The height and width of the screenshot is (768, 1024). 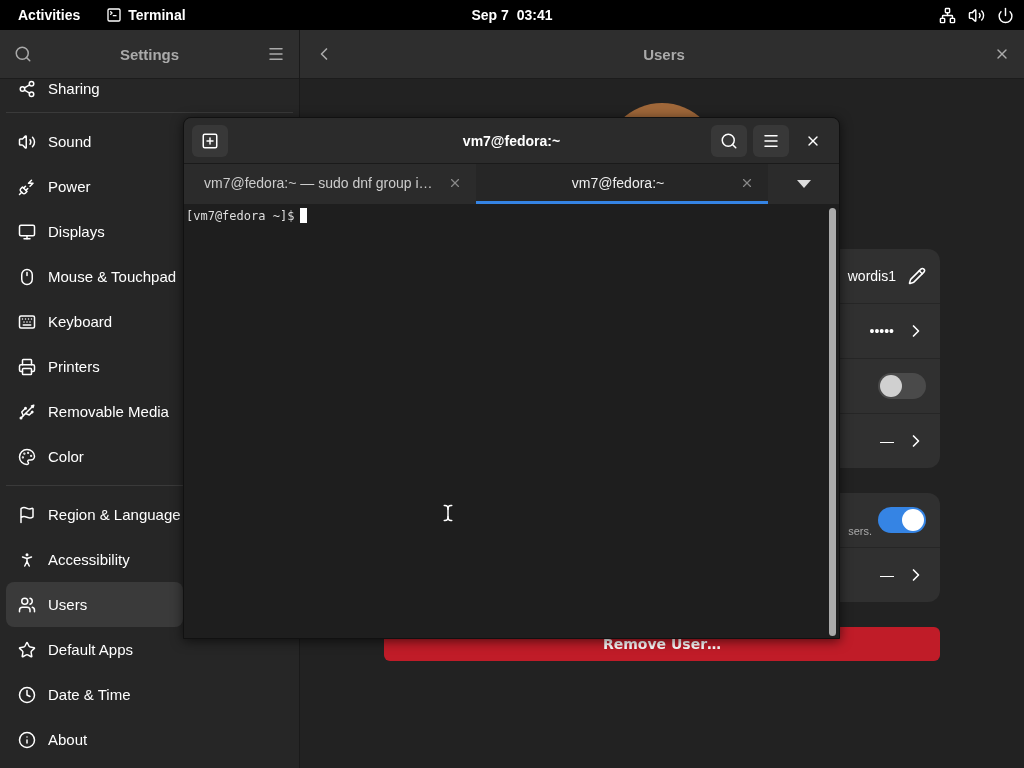 What do you see at coordinates (27, 366) in the screenshot?
I see `printer-icon` at bounding box center [27, 366].